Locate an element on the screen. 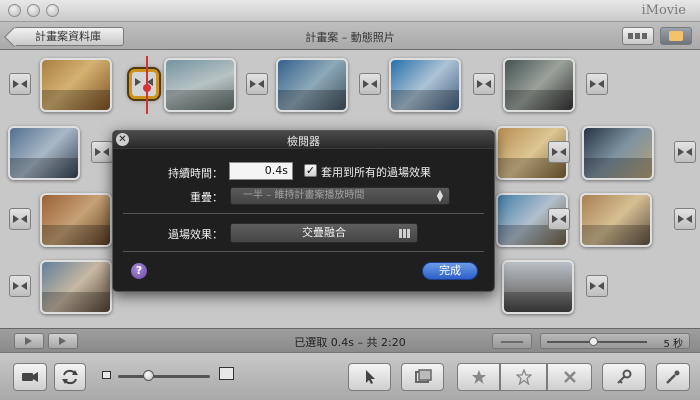 Image resolution: width=700 pixels, height=400 pixels. x-icon is located at coordinates (569, 377).